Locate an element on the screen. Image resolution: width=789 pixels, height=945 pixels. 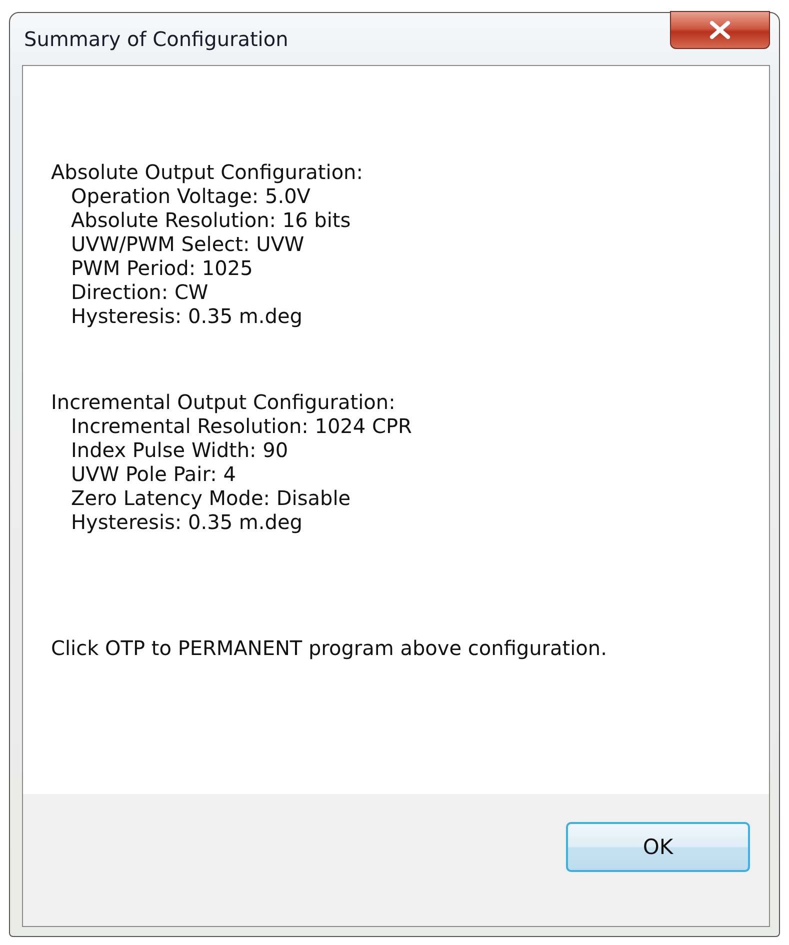
setting-text: Operation Voltage: 5.0V is located at coordinates (191, 196).